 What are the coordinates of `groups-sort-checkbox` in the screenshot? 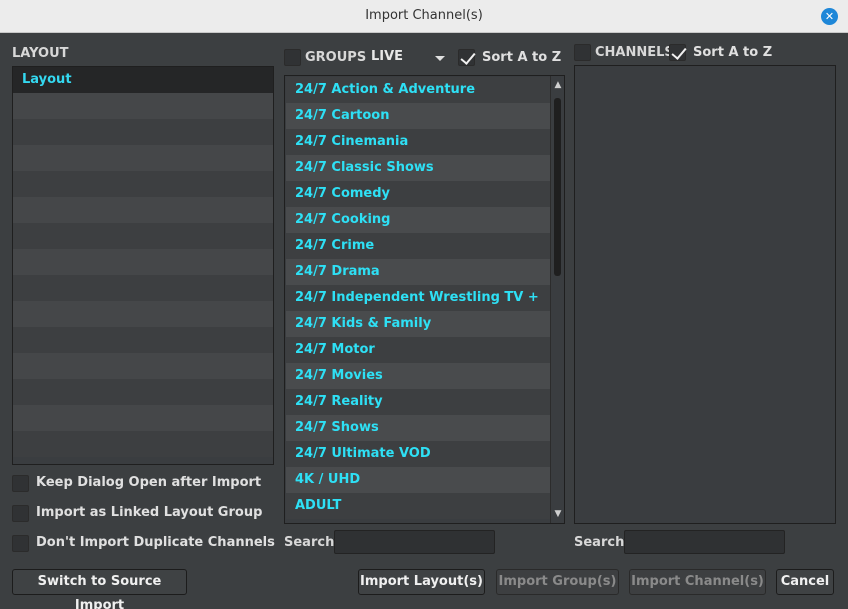 It's located at (466, 57).